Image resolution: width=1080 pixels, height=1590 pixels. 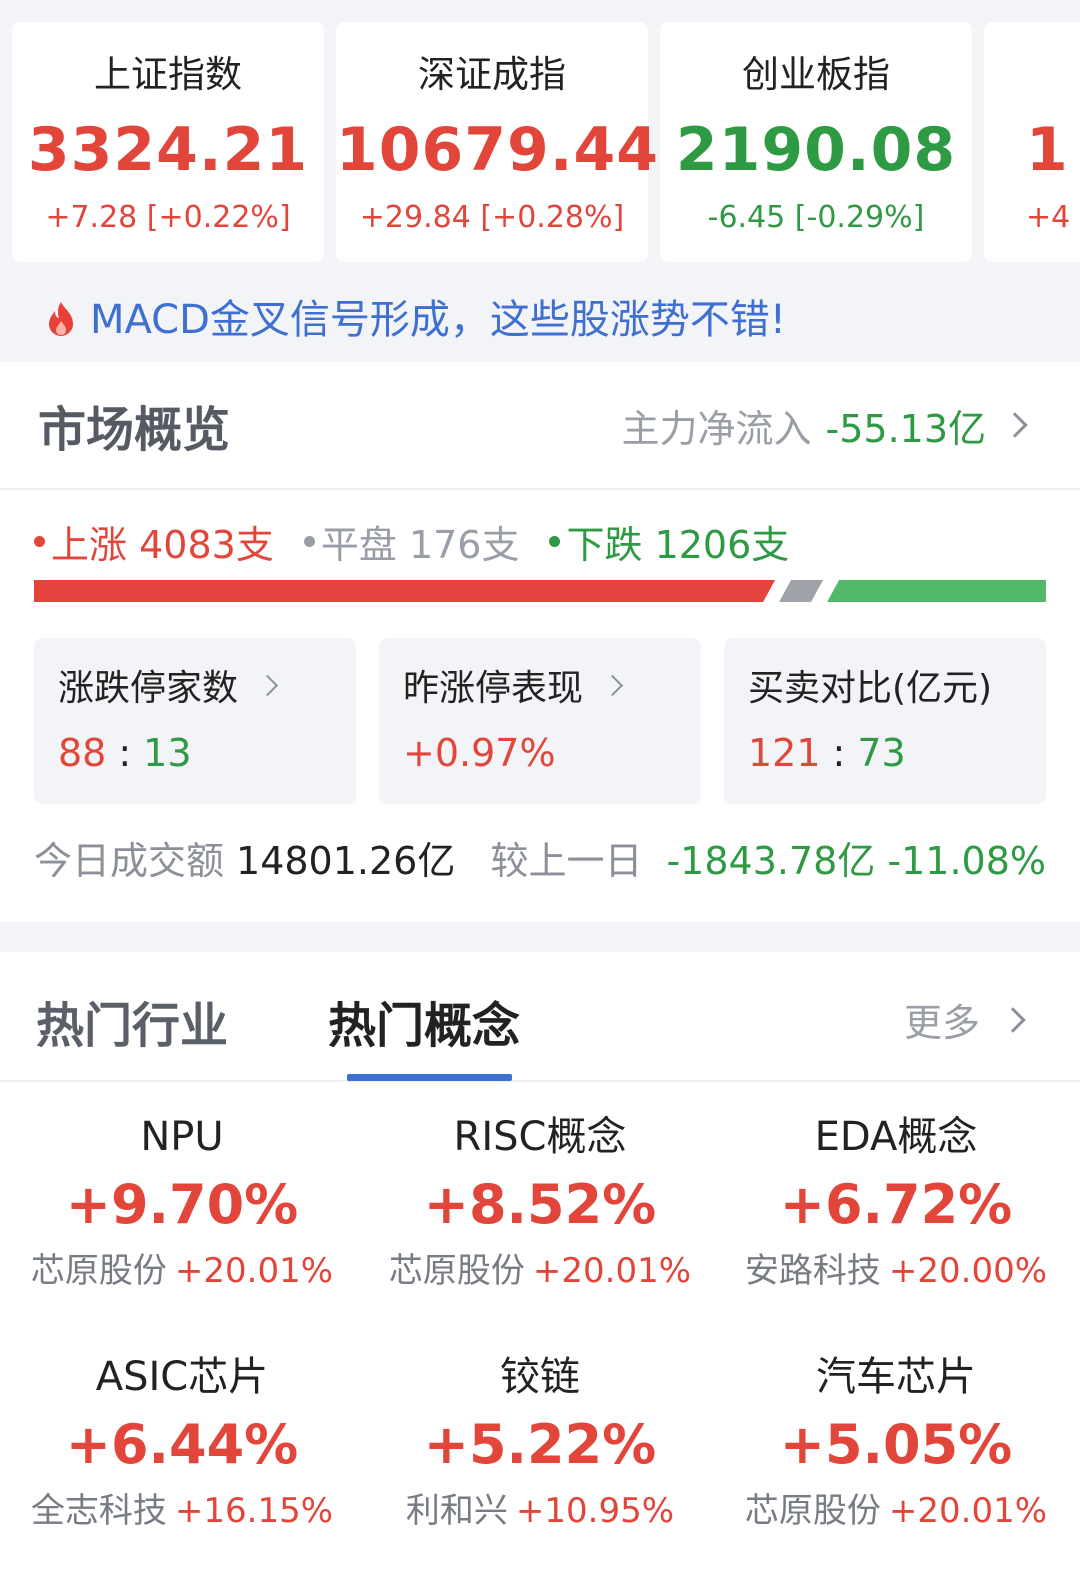 What do you see at coordinates (784, 753) in the screenshot?
I see `buy-amount: 121` at bounding box center [784, 753].